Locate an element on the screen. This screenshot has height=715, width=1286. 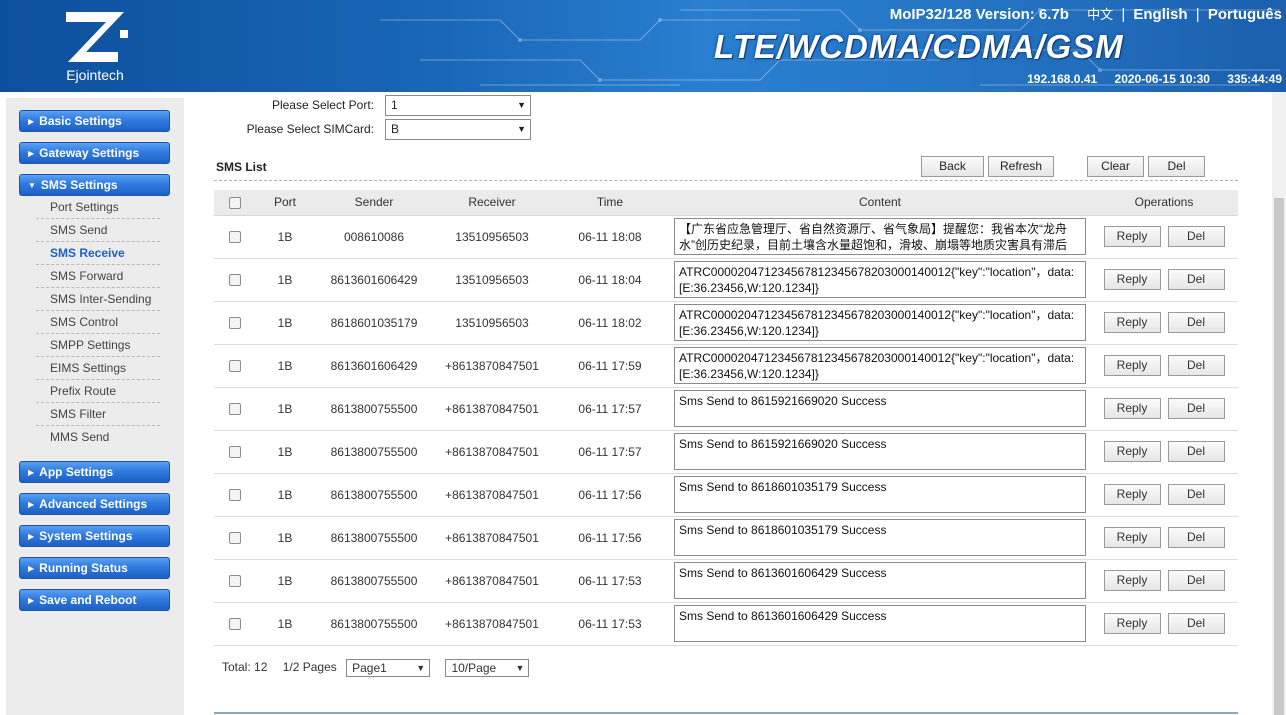
menu-advanced-settings: ▶ Advanced Settings is located at coordinates (94, 504).